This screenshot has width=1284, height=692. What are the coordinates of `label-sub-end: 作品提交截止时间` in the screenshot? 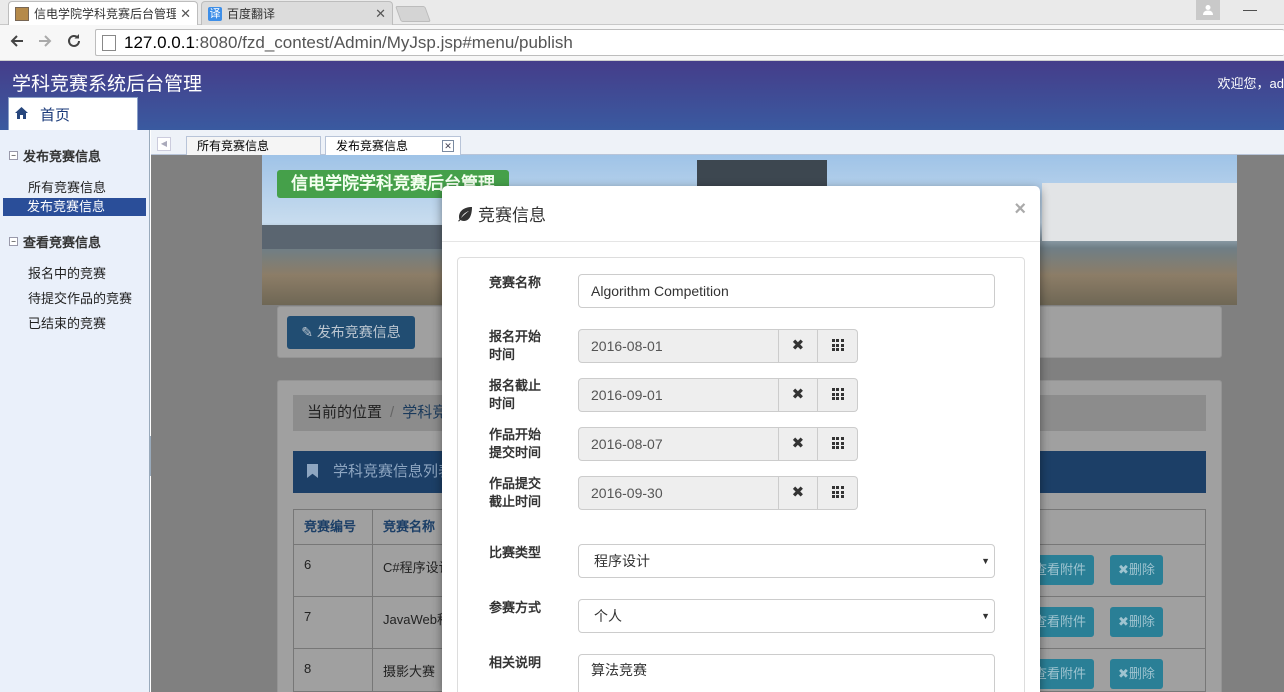 It's located at (515, 492).